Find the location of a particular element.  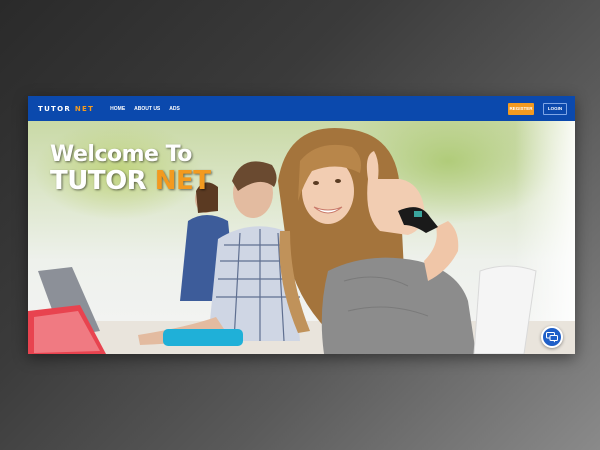

hero-title-welcome: Welcome To is located at coordinates (121, 154).